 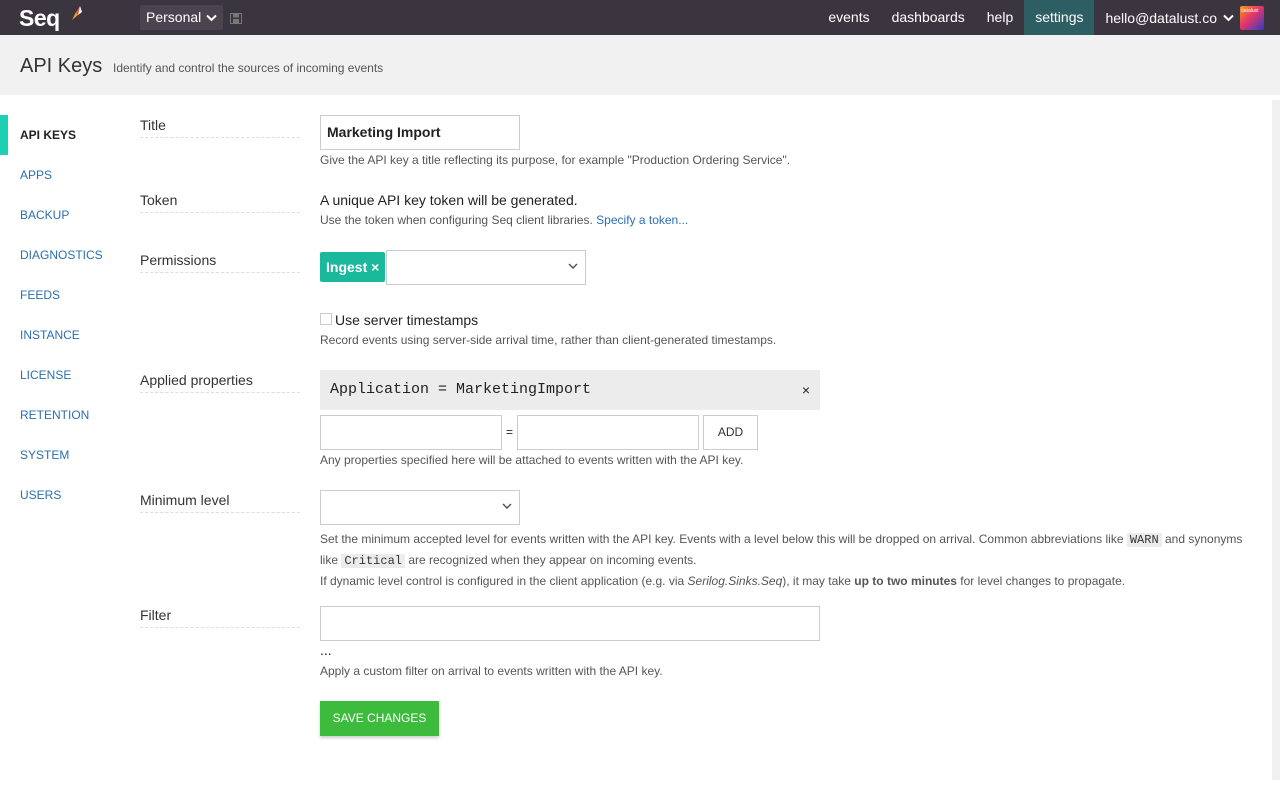 What do you see at coordinates (236, 18) in the screenshot?
I see `save-workspace-icon` at bounding box center [236, 18].